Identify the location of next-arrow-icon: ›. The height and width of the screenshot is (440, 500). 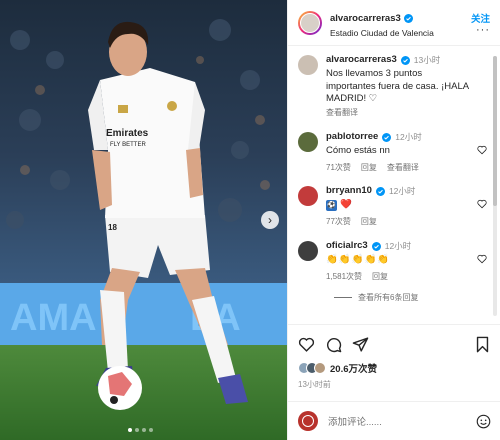
(270, 220).